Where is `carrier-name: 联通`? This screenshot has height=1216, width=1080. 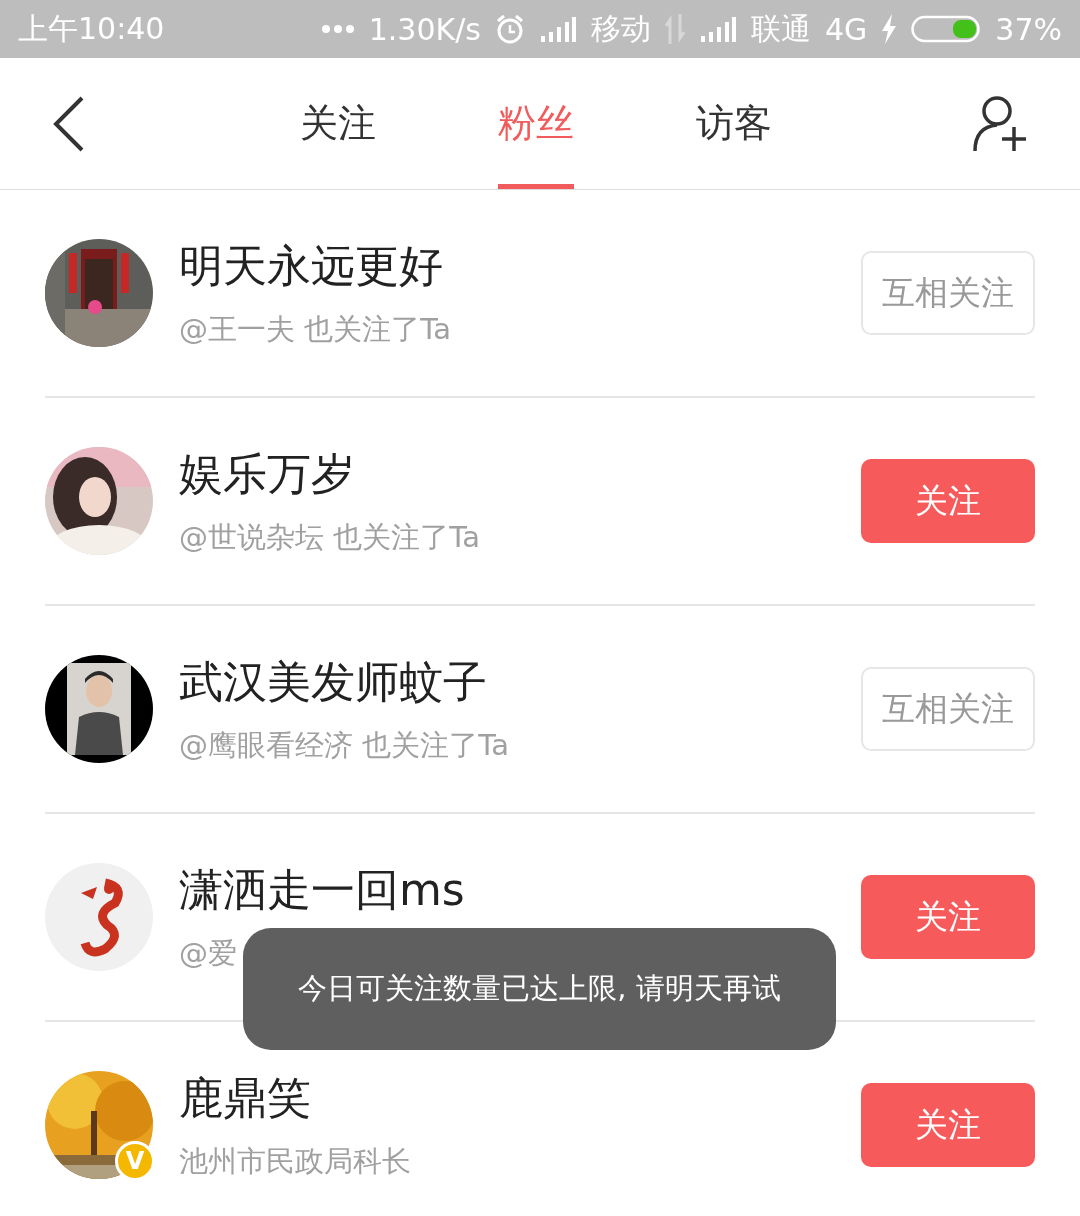
carrier-name: 联通 is located at coordinates (780, 28).